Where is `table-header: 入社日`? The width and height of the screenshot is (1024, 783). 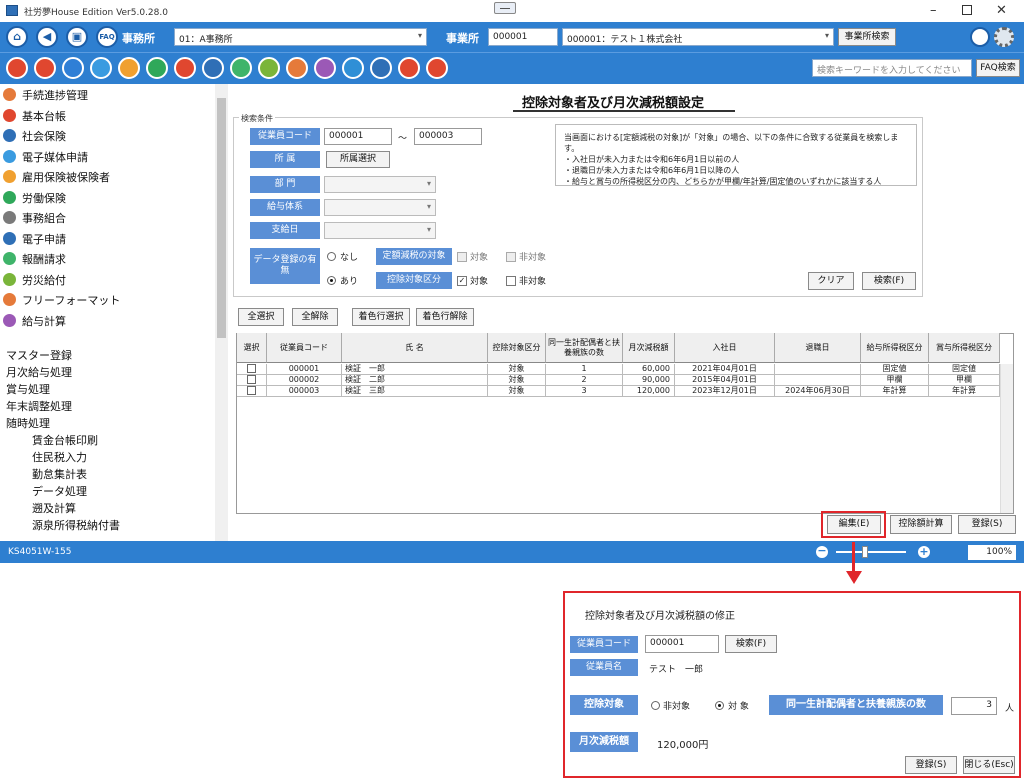
table-header: 入社日 is located at coordinates (725, 348).